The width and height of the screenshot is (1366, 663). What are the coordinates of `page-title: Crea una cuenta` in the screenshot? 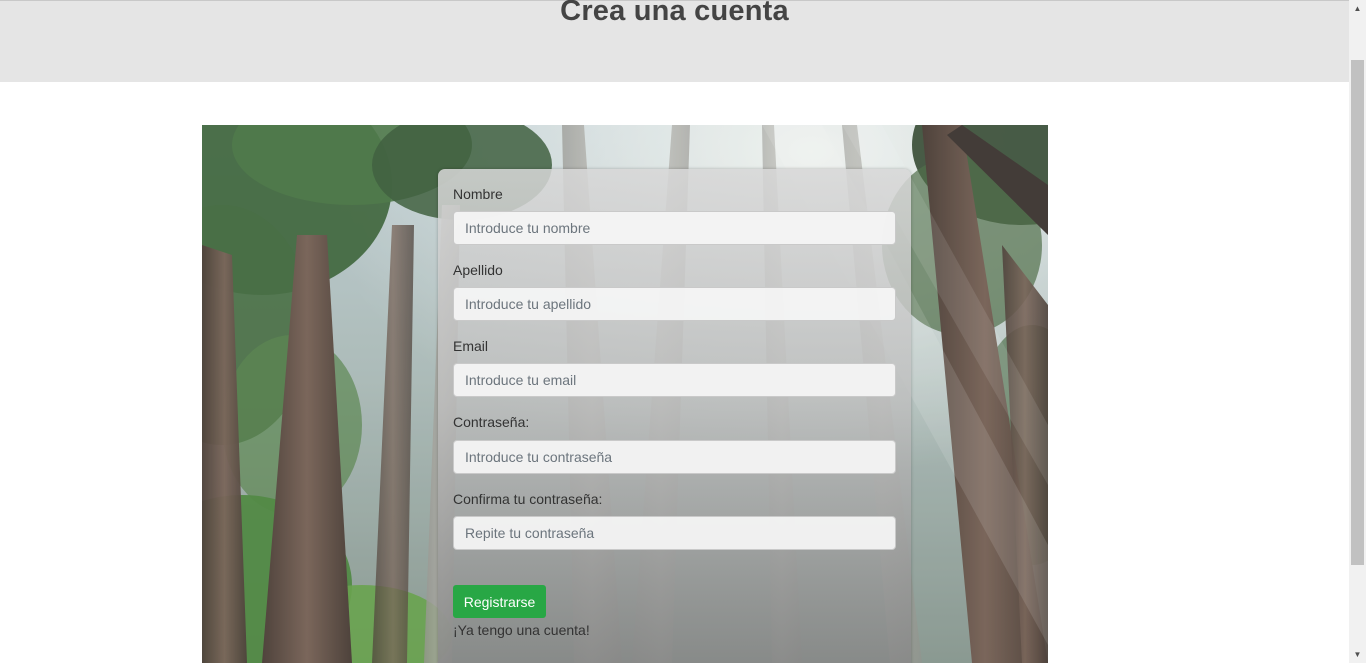 It's located at (674, 13).